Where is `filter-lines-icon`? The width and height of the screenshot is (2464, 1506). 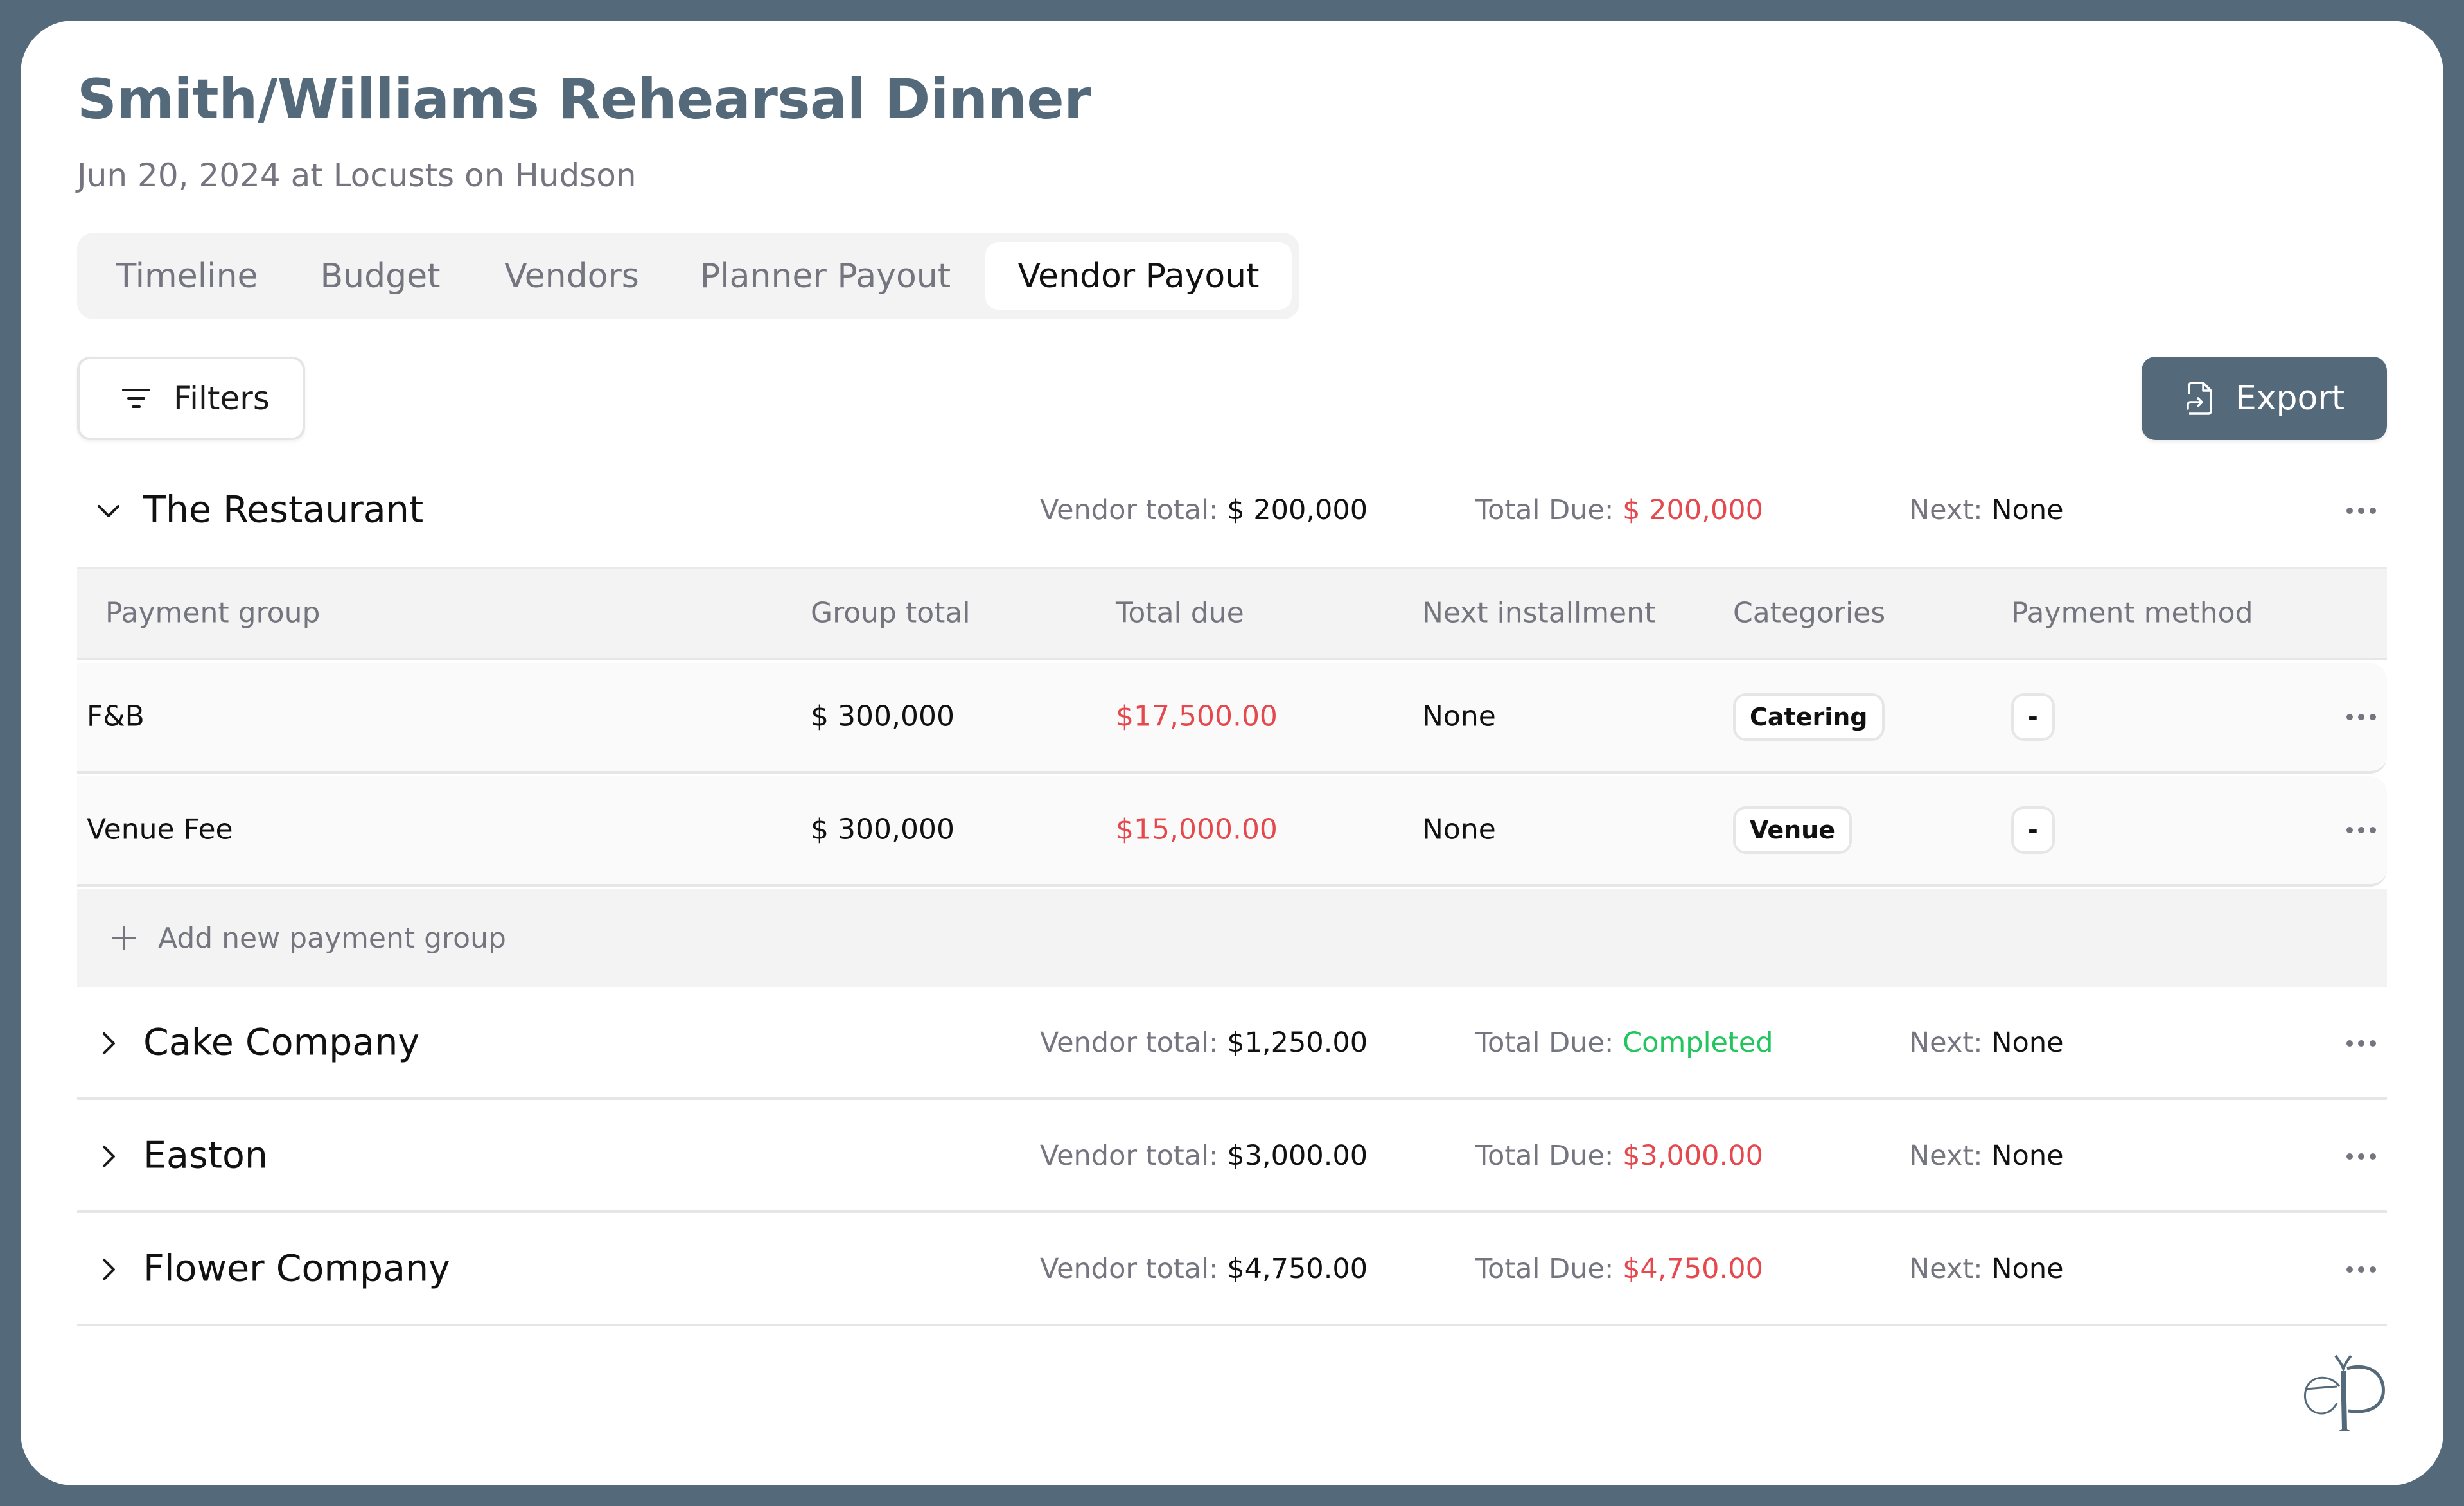
filter-lines-icon is located at coordinates (136, 398).